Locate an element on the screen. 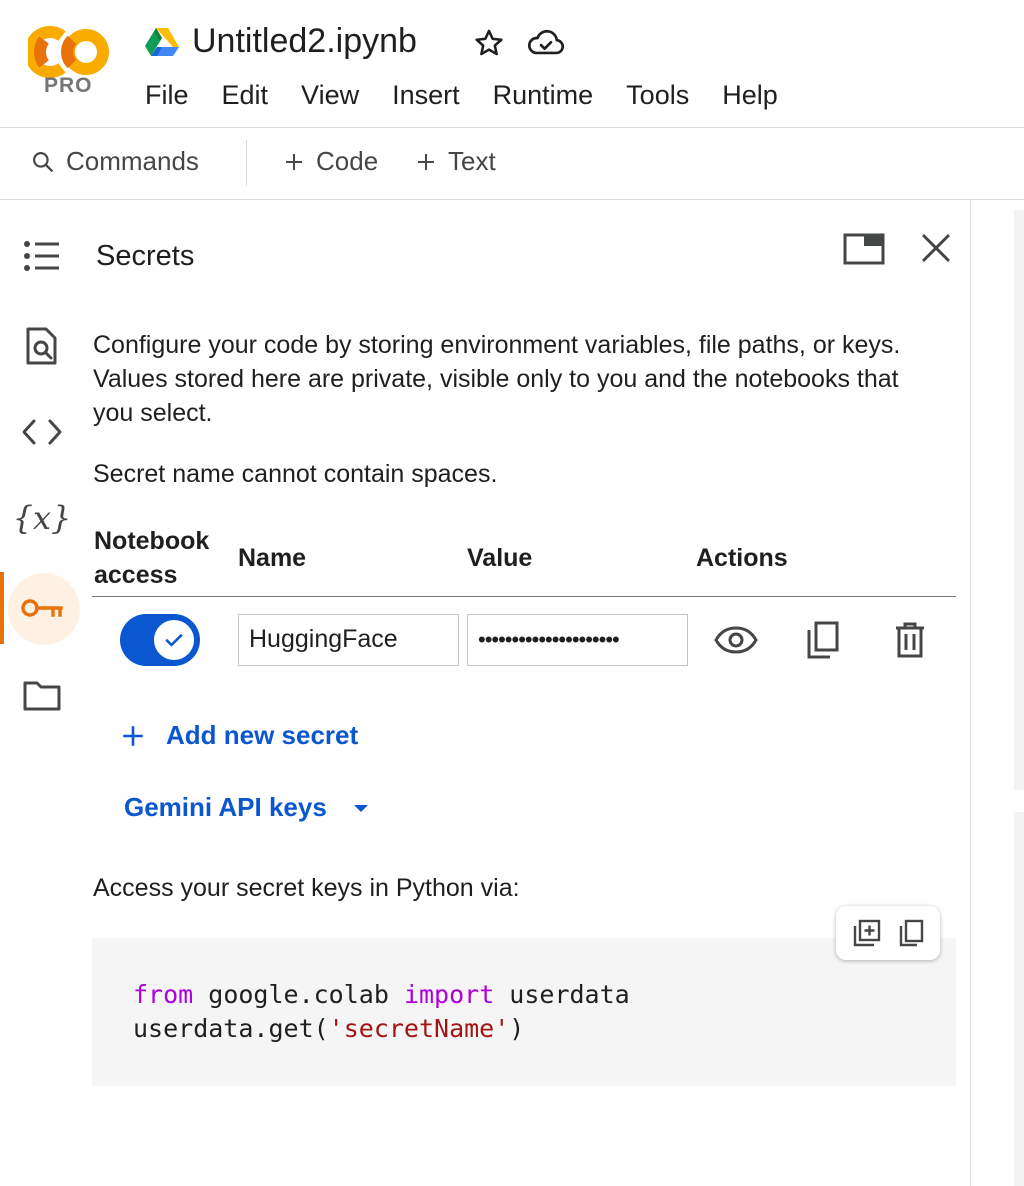 The image size is (1024, 1186). menu-view: View is located at coordinates (330, 95).